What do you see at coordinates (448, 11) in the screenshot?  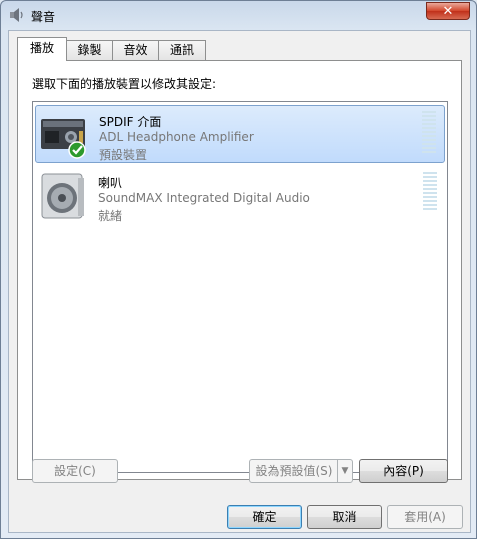 I see `close-button: ✕` at bounding box center [448, 11].